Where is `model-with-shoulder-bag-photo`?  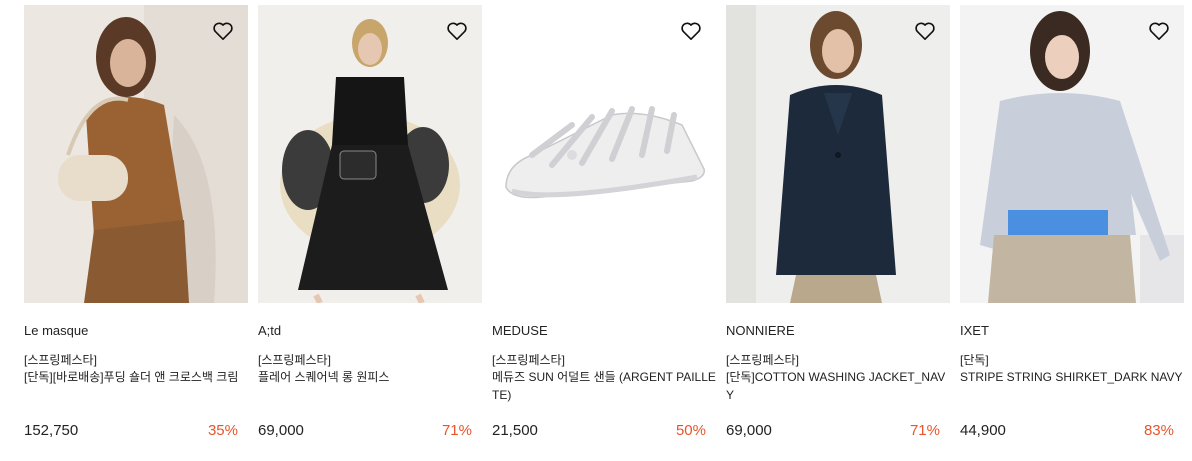 model-with-shoulder-bag-photo is located at coordinates (136, 154).